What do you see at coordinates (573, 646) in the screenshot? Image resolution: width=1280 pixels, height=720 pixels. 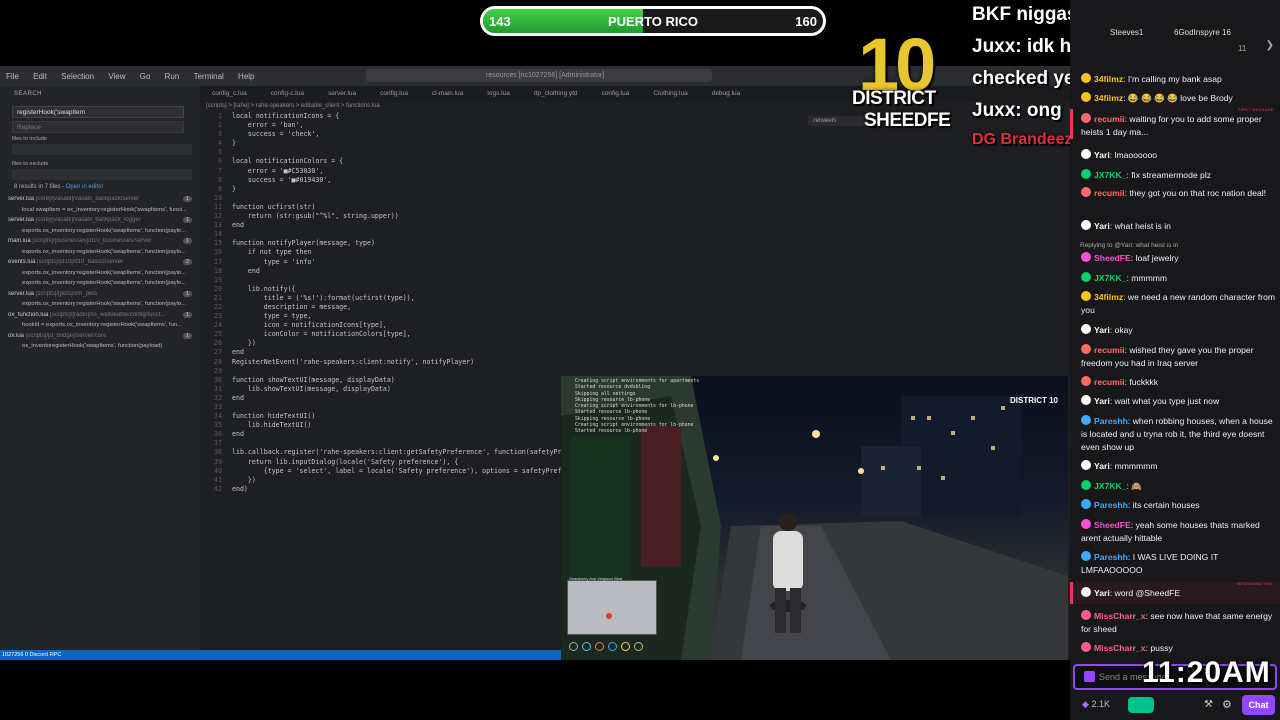 I see `health-icon` at bounding box center [573, 646].